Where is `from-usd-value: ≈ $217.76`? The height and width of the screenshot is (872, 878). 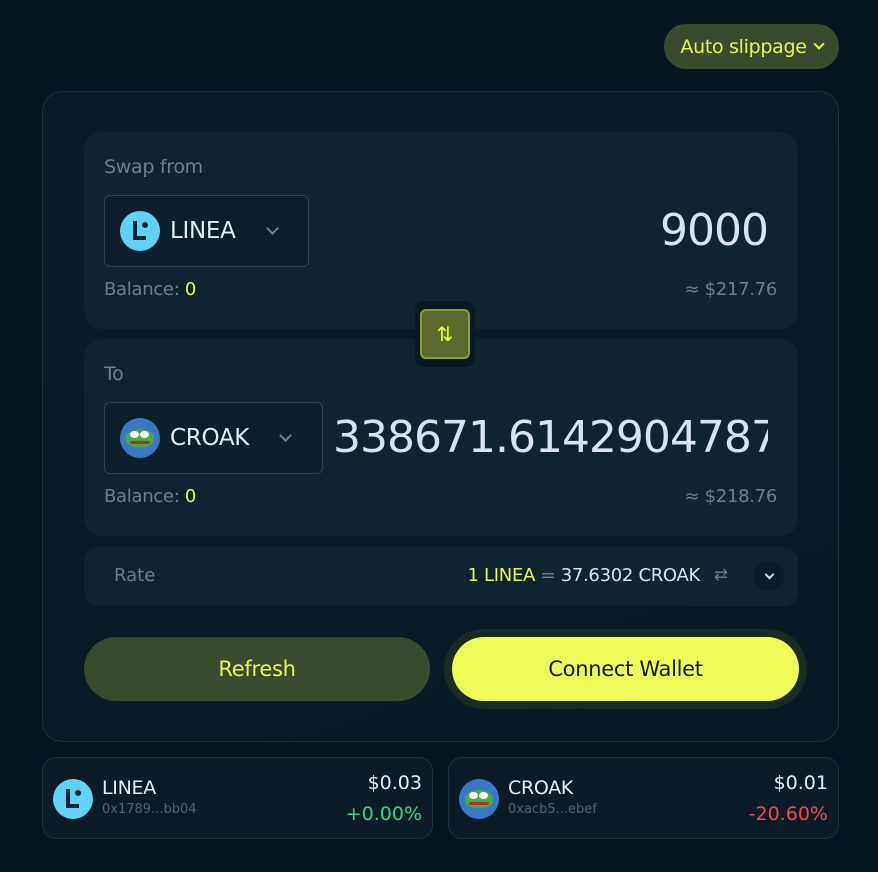
from-usd-value: ≈ $217.76 is located at coordinates (730, 289).